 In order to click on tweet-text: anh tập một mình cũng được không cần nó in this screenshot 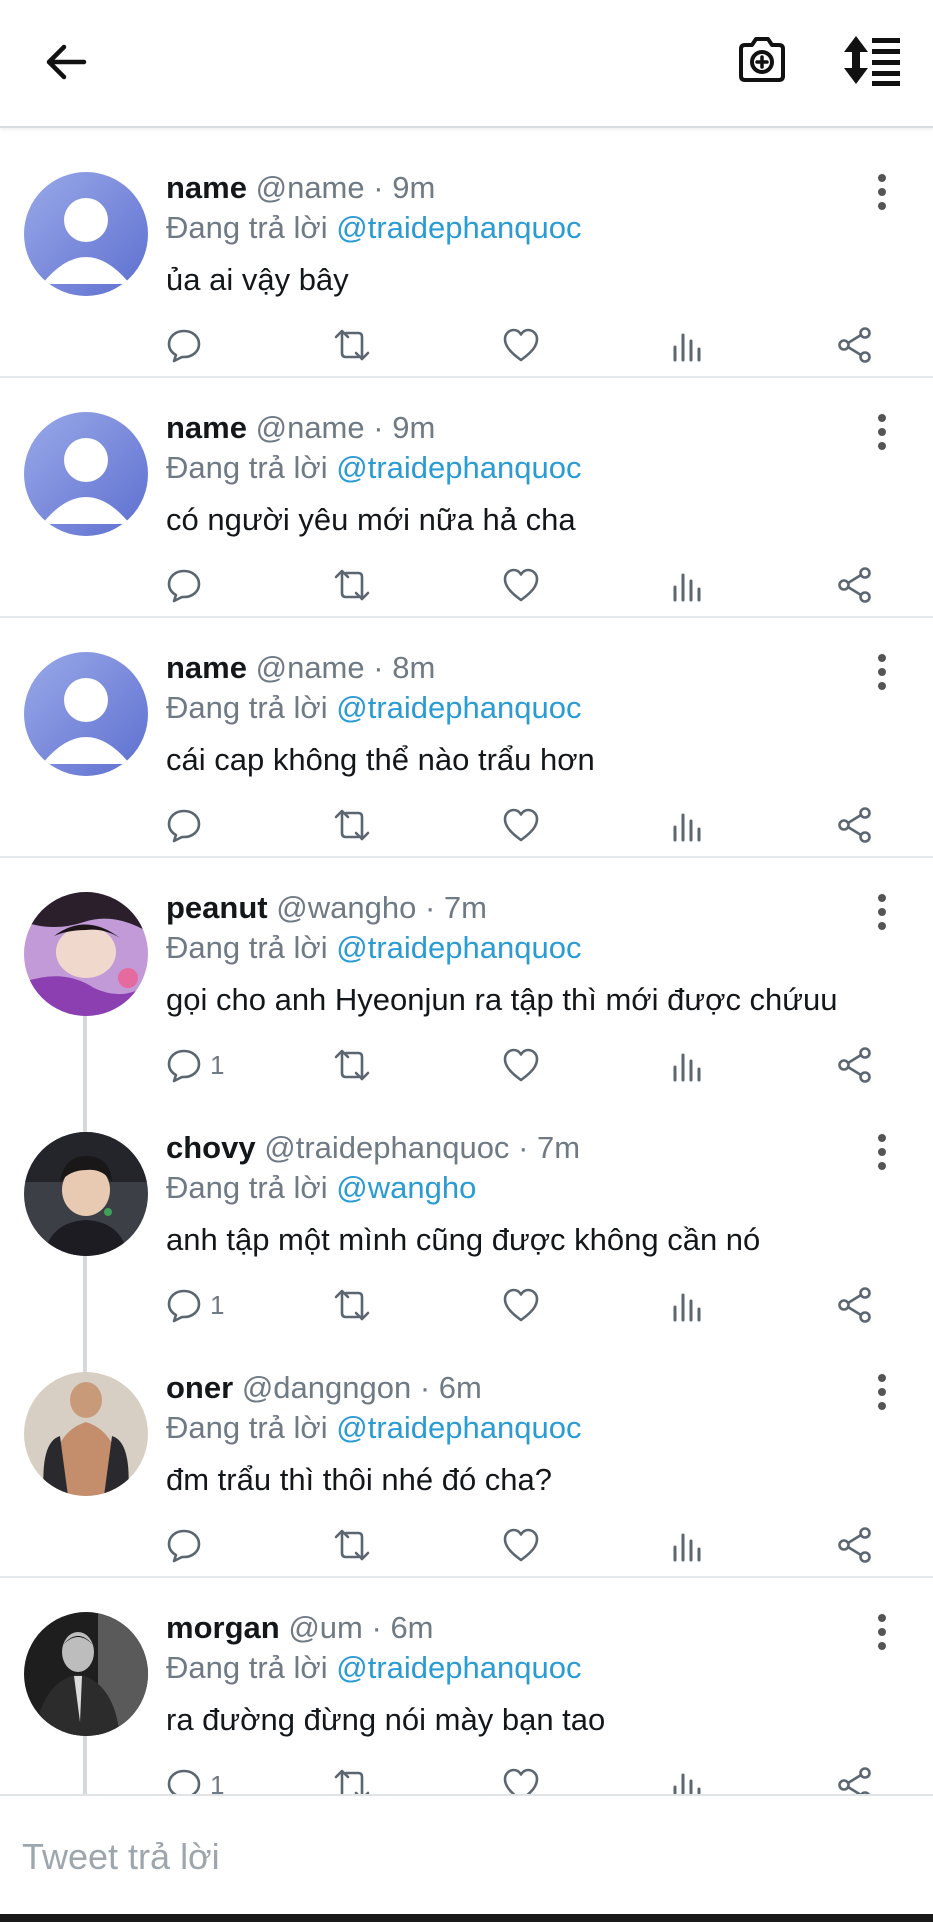, I will do `click(463, 1239)`.